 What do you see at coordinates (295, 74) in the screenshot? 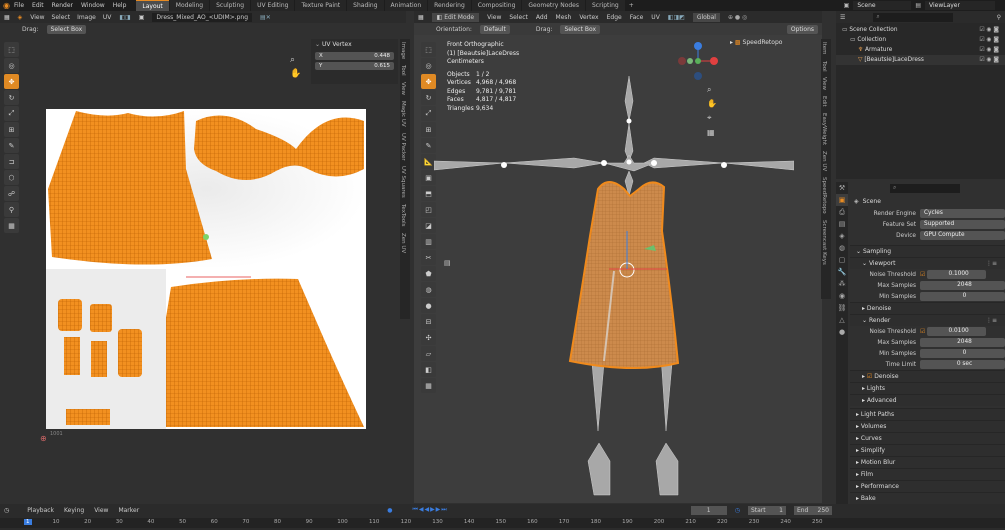
I see `pan-icon: ✋` at bounding box center [295, 74].